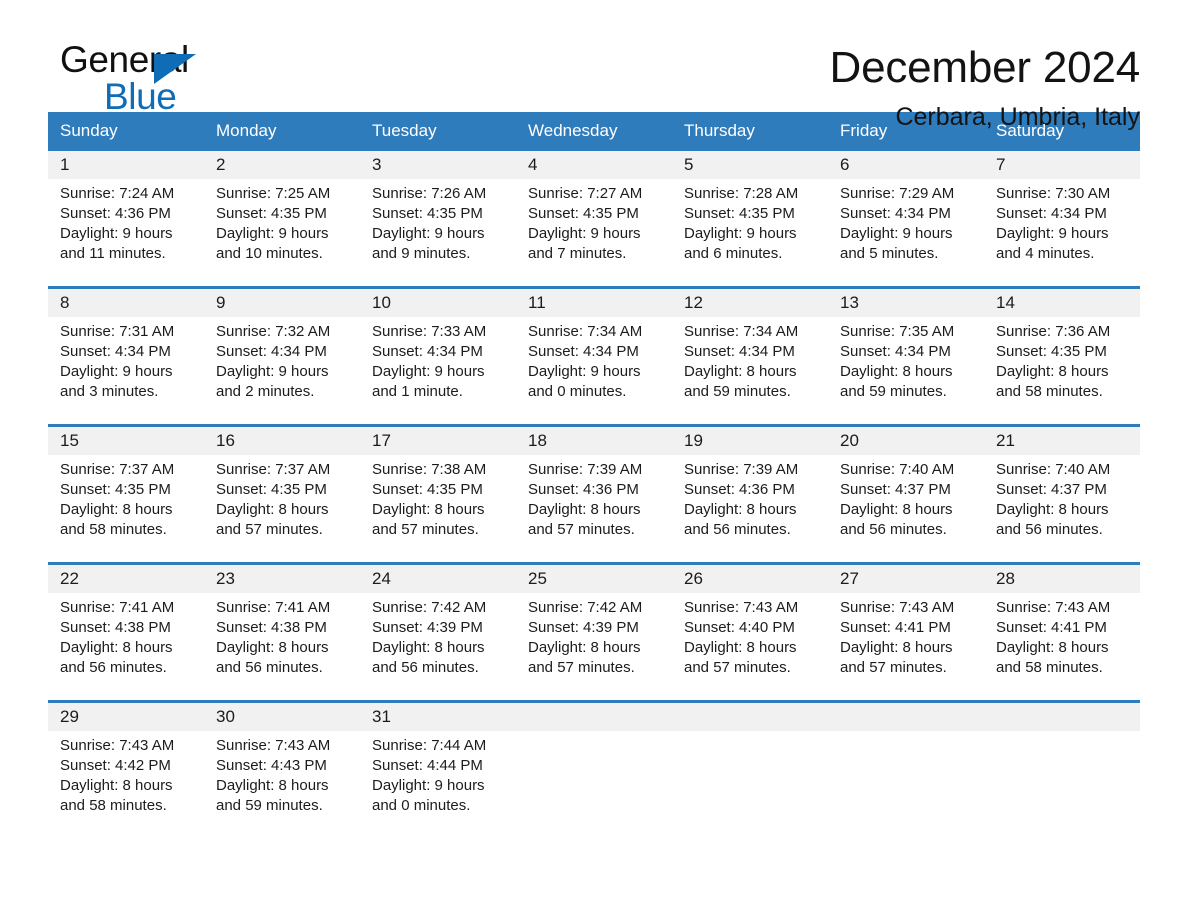  I want to click on day-number: 16, so click(225, 440).